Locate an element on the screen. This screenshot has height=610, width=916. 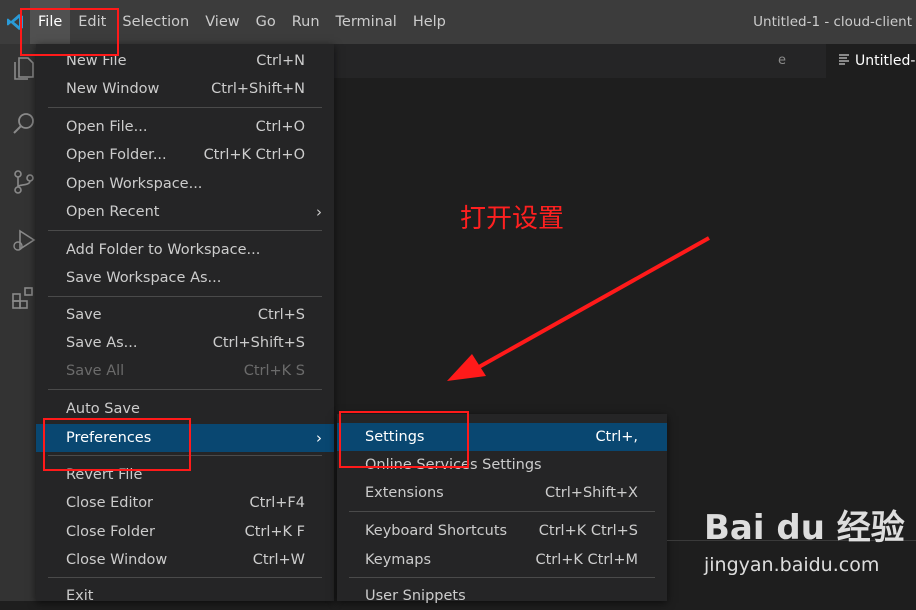
baidu-watermark: Bai du 经验 jingyan.baidu.com is located at coordinates (805, 548).